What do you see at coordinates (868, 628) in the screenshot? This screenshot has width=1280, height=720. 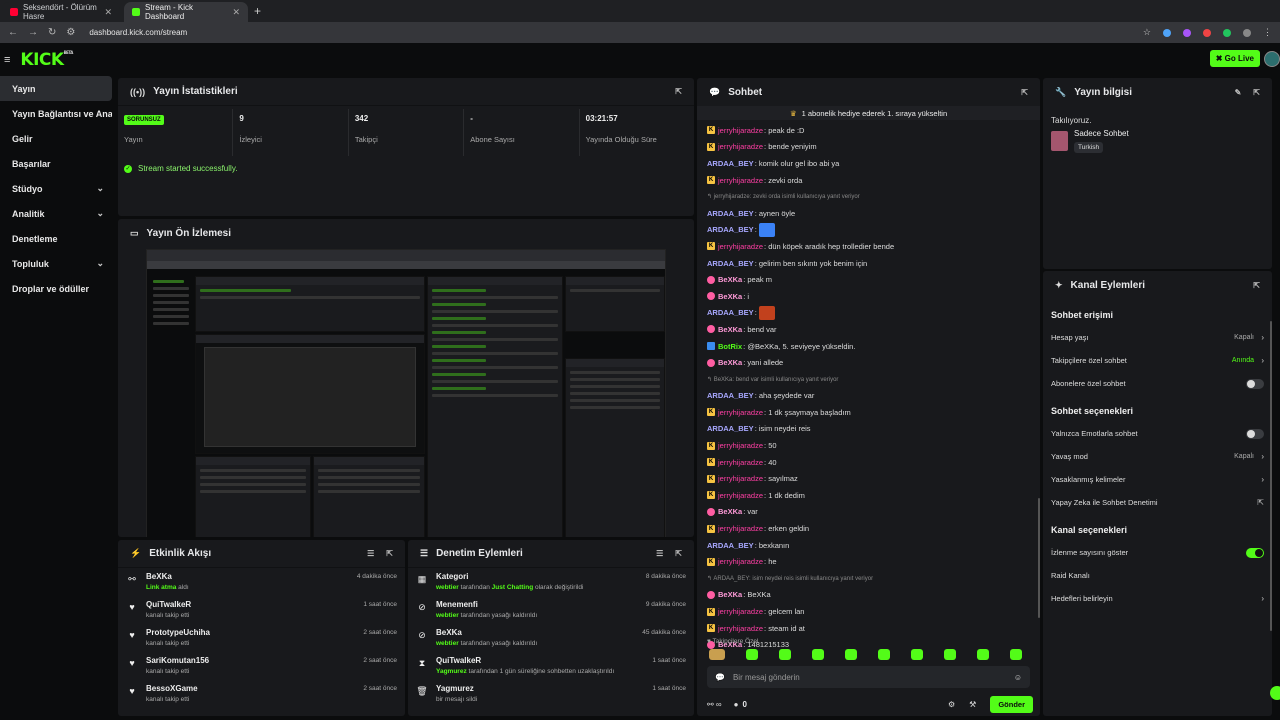 I see `chat-message: Kjerryhijaradze: steam id at` at bounding box center [868, 628].